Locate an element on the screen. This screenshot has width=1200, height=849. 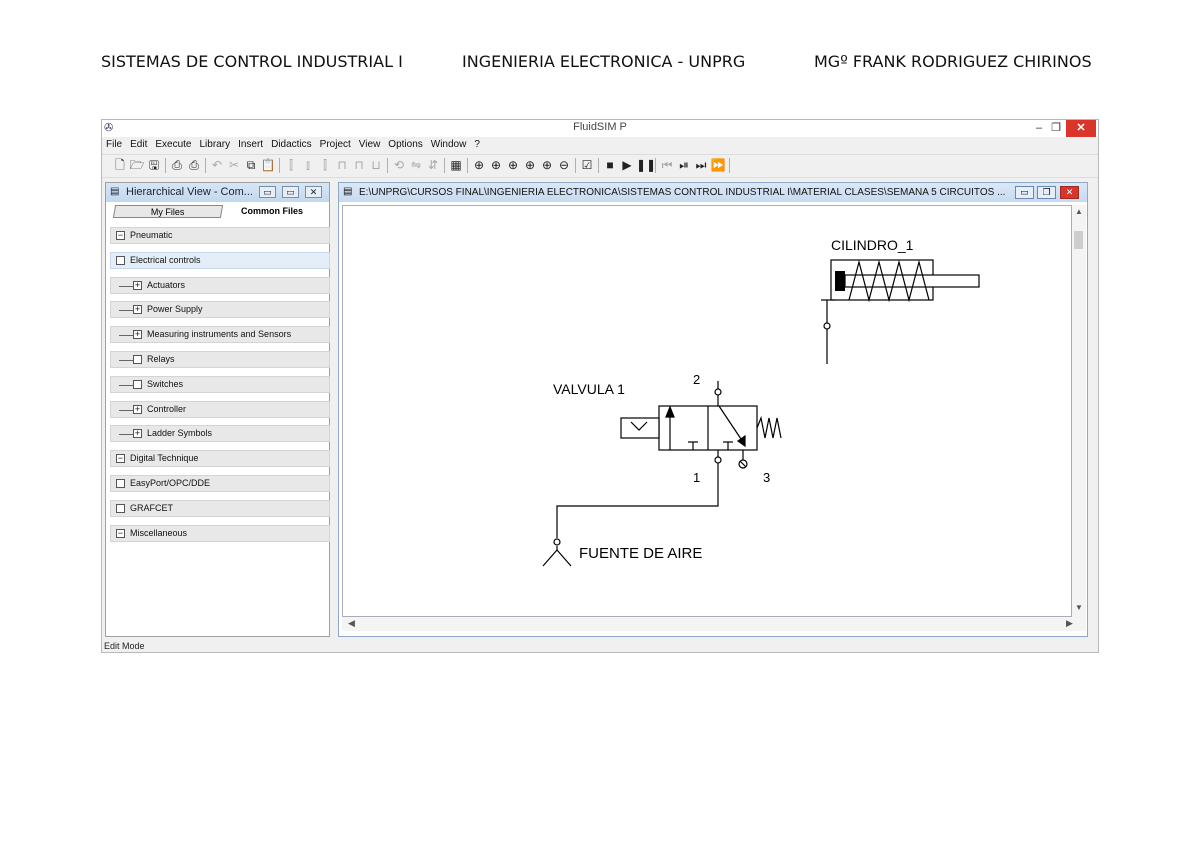
tree-item: + Controller is located at coordinates (220, 409).